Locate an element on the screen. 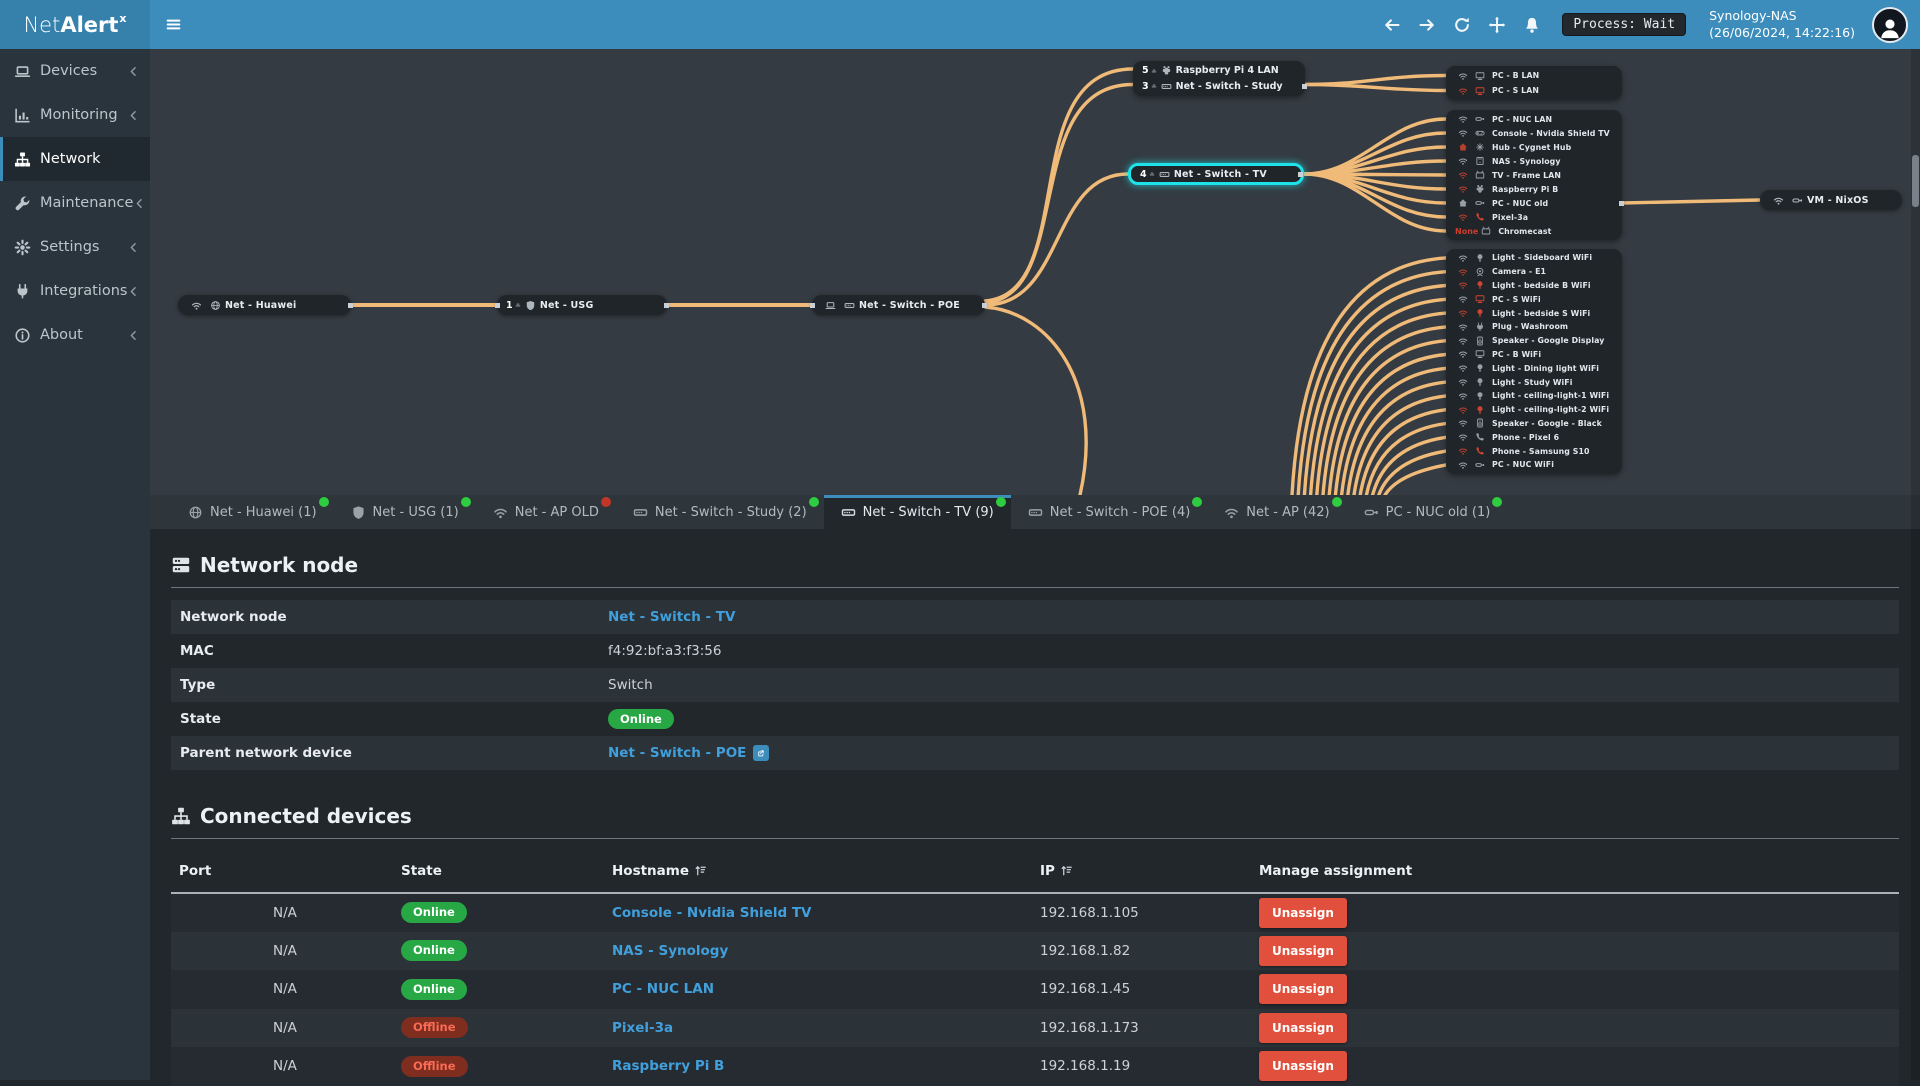 The image size is (1920, 1086). tab-net-switch-study-2: Net - Switch - Study (2) is located at coordinates (720, 512).